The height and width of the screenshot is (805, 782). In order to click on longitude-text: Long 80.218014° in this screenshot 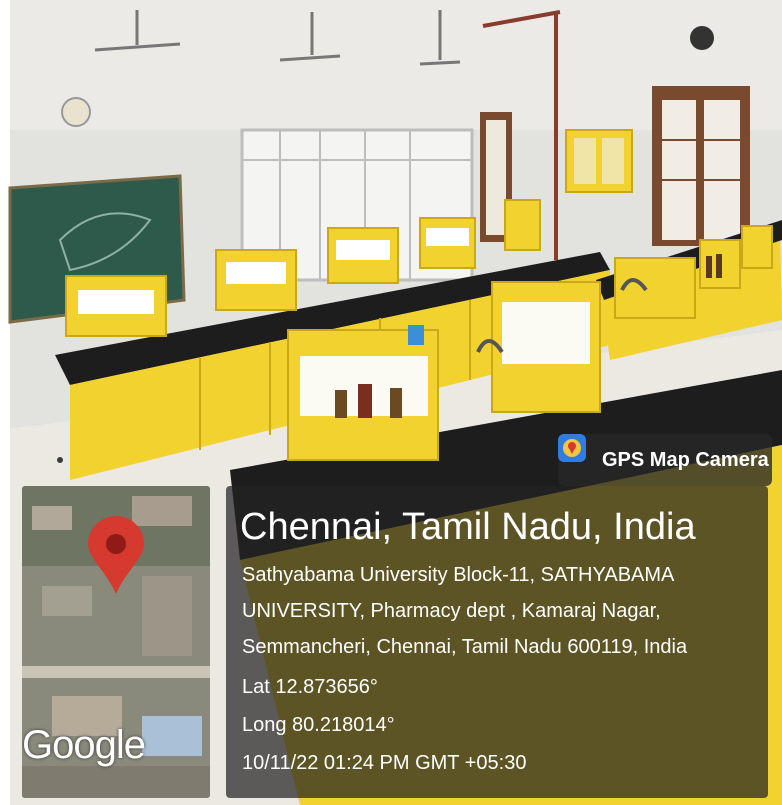, I will do `click(318, 725)`.